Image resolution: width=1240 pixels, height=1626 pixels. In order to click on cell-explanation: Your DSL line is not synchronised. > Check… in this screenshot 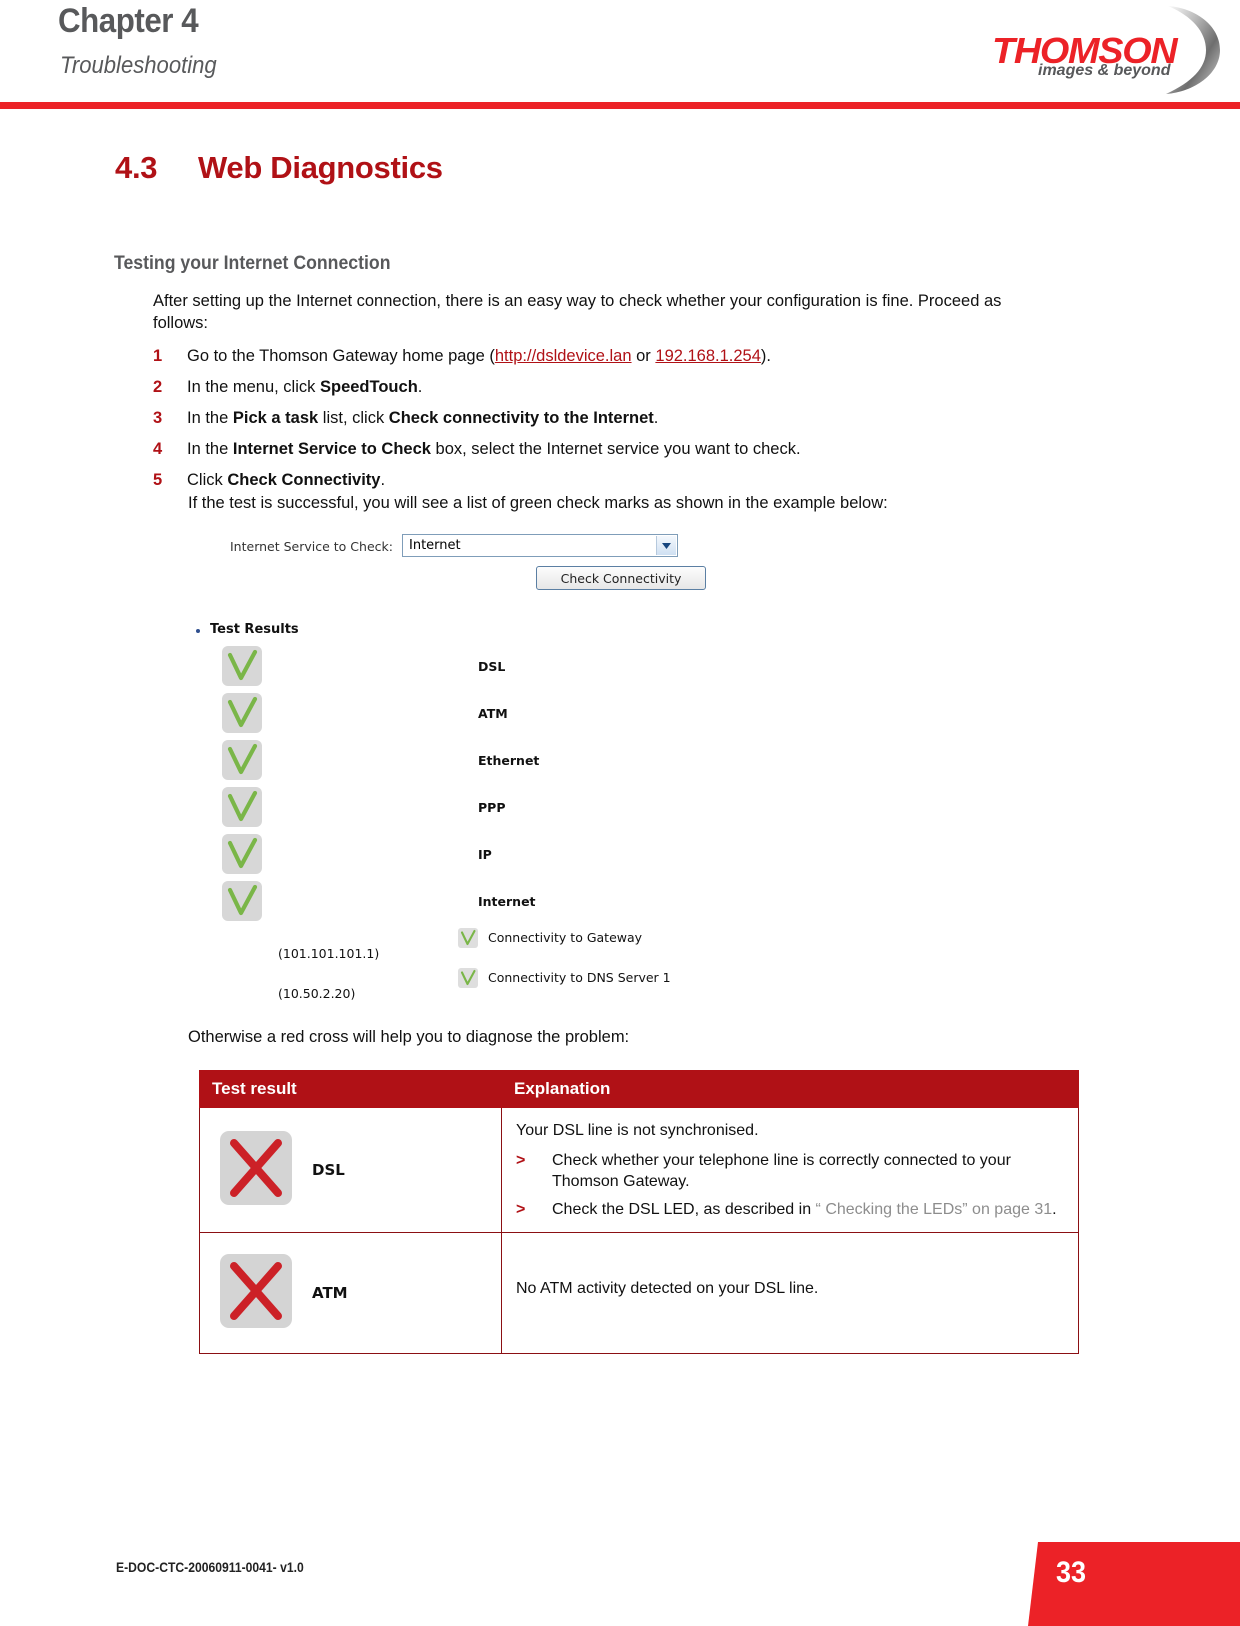, I will do `click(790, 1170)`.